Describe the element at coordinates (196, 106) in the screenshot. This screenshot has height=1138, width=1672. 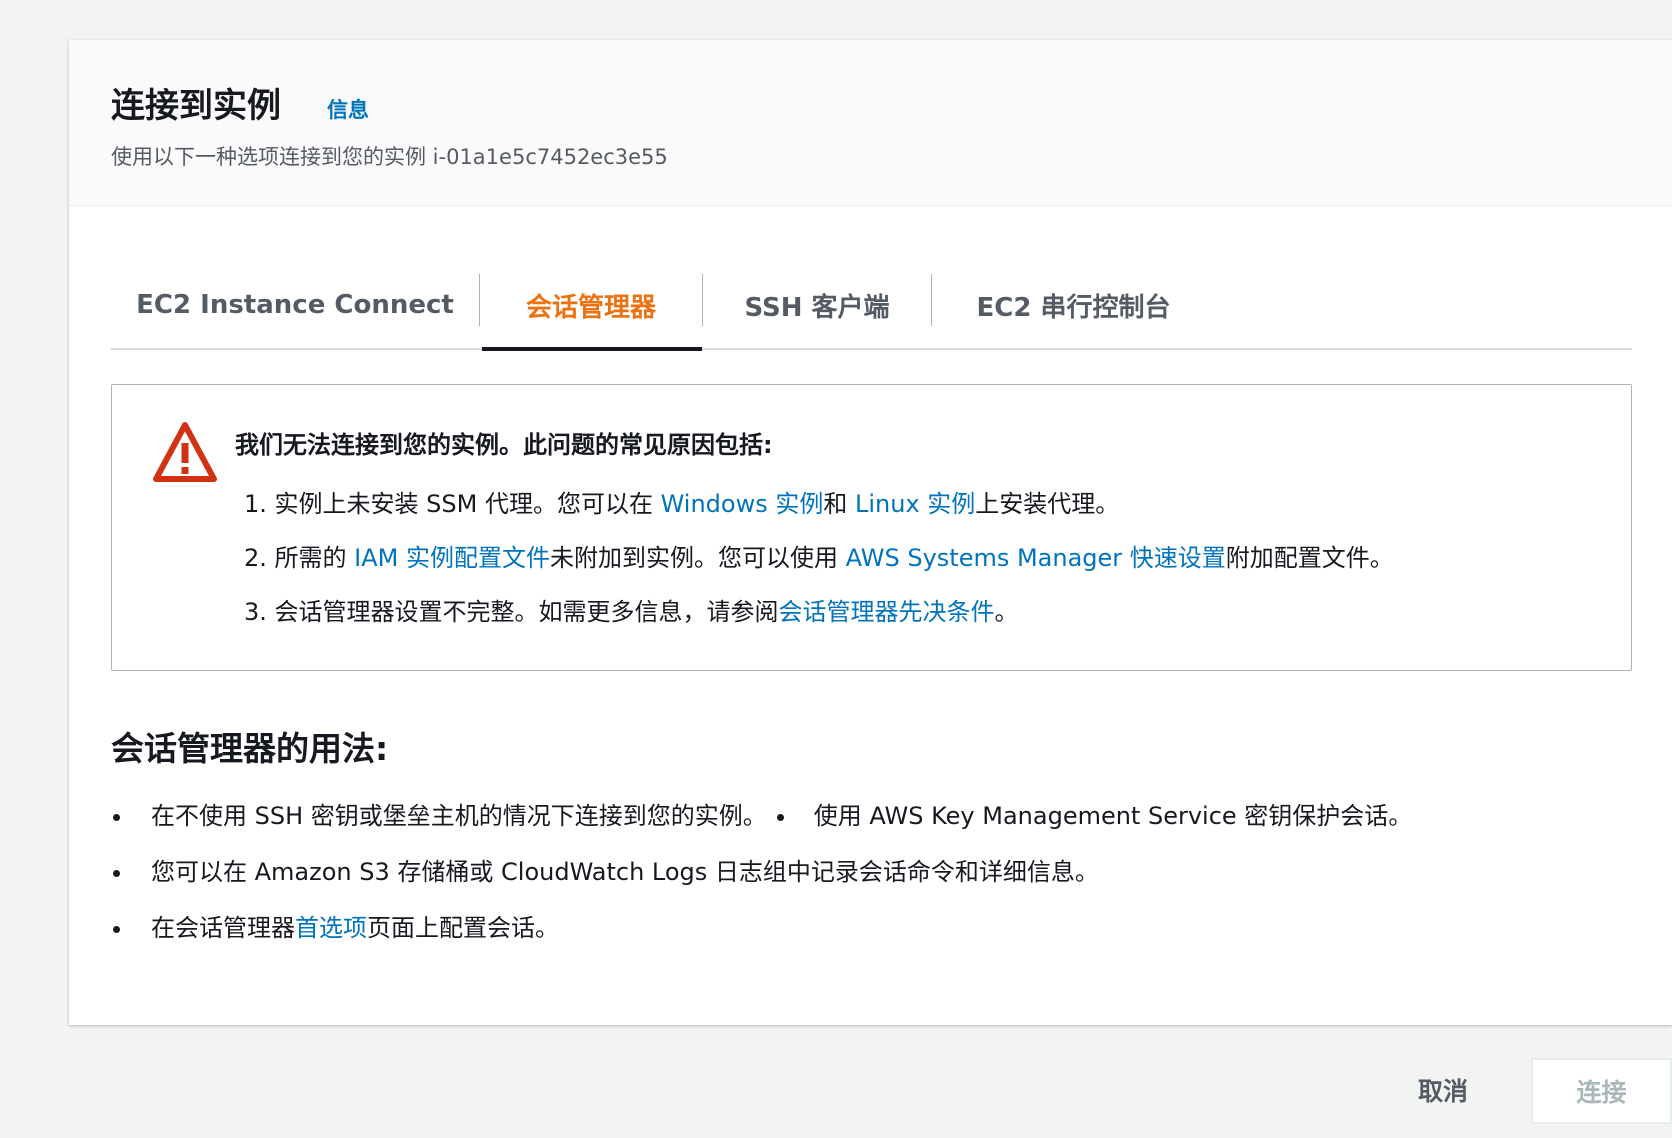
I see `page-title: 连接到实例` at that location.